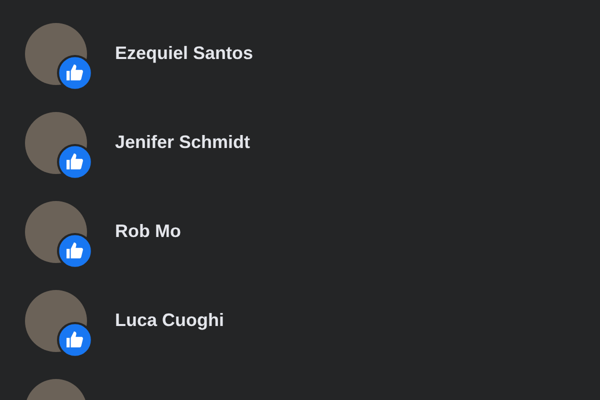  I want to click on person-name: Rob Mo, so click(148, 231).